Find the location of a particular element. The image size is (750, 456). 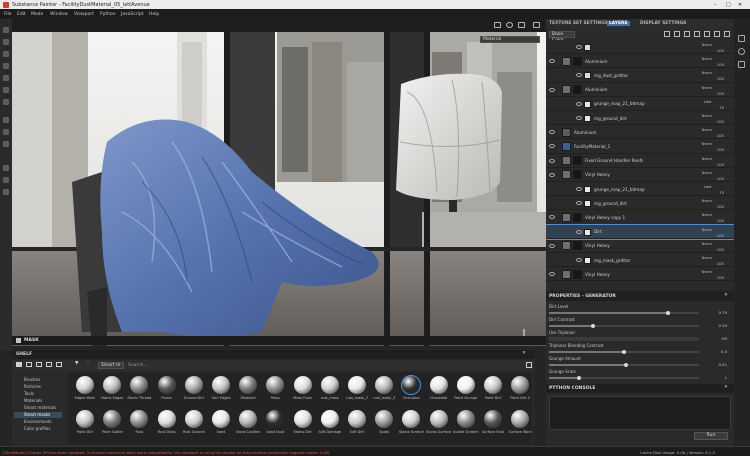

category-materials: Materials is located at coordinates (38, 401).